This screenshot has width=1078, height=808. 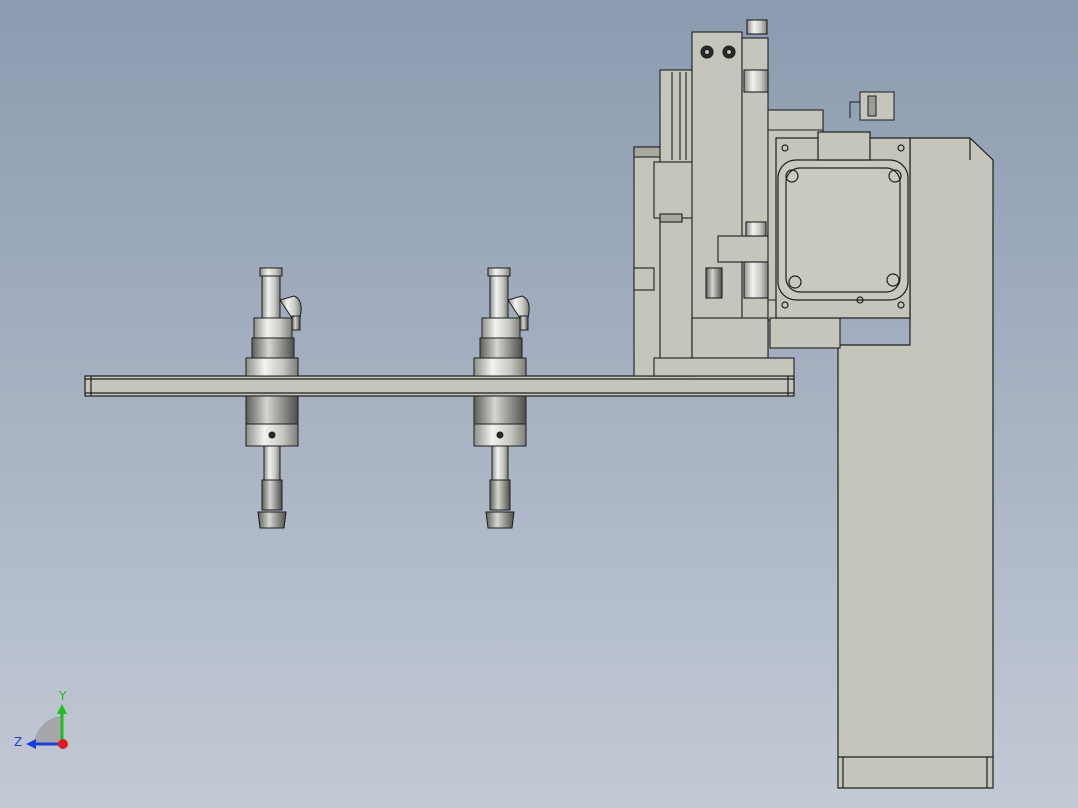 I want to click on y-axis-head, so click(x=62, y=709).